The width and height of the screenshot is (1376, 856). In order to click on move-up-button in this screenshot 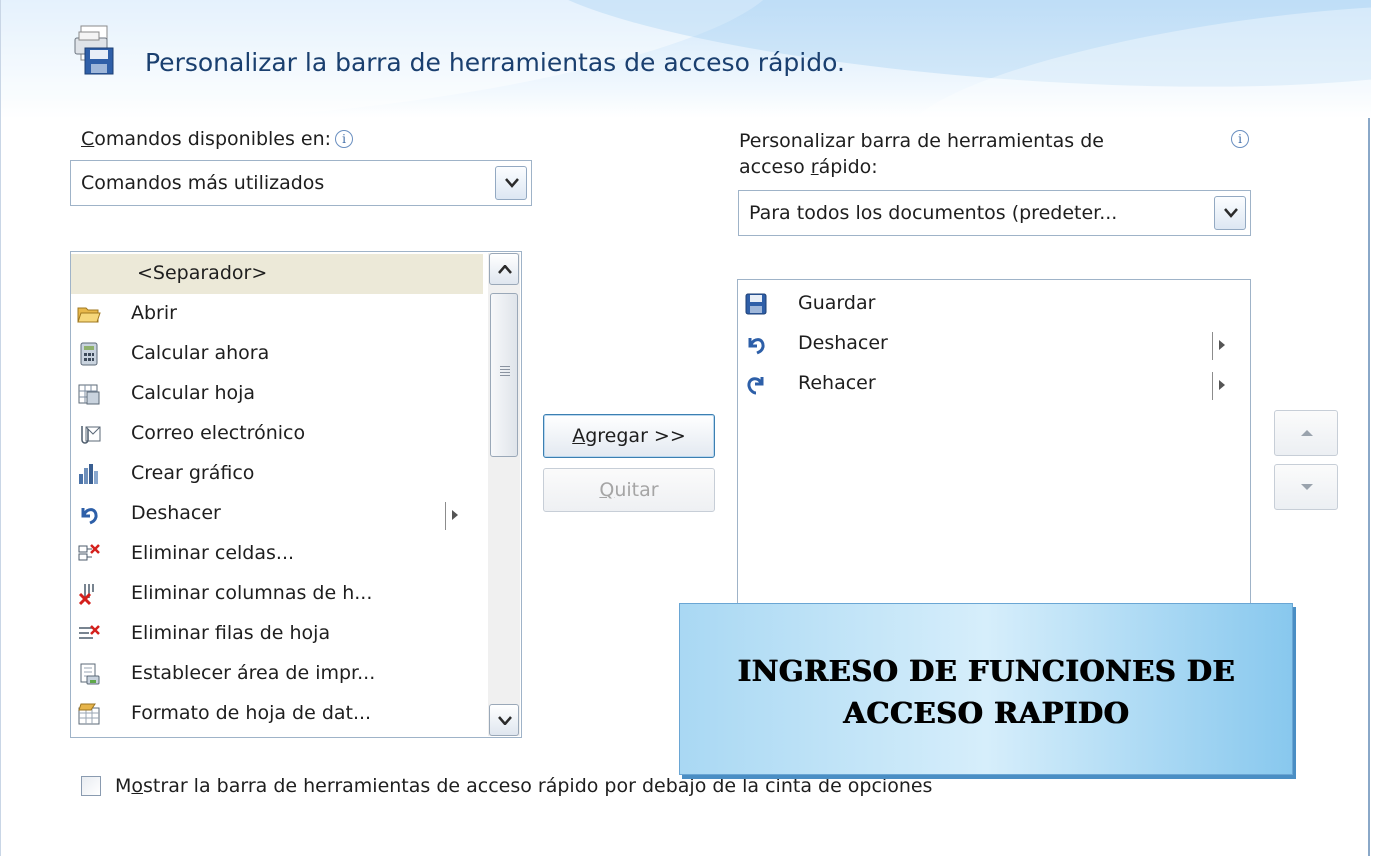, I will do `click(1306, 433)`.